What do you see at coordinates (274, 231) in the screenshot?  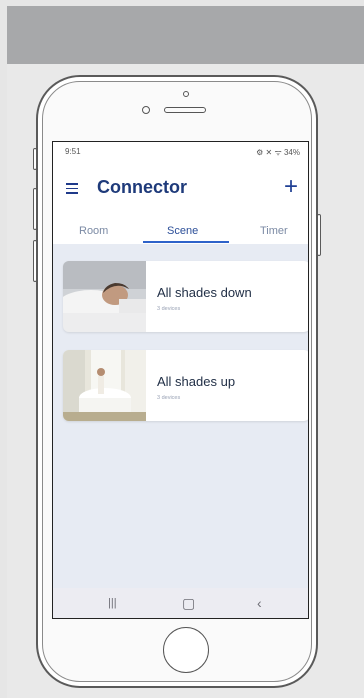 I see `tab-timer: Timer` at bounding box center [274, 231].